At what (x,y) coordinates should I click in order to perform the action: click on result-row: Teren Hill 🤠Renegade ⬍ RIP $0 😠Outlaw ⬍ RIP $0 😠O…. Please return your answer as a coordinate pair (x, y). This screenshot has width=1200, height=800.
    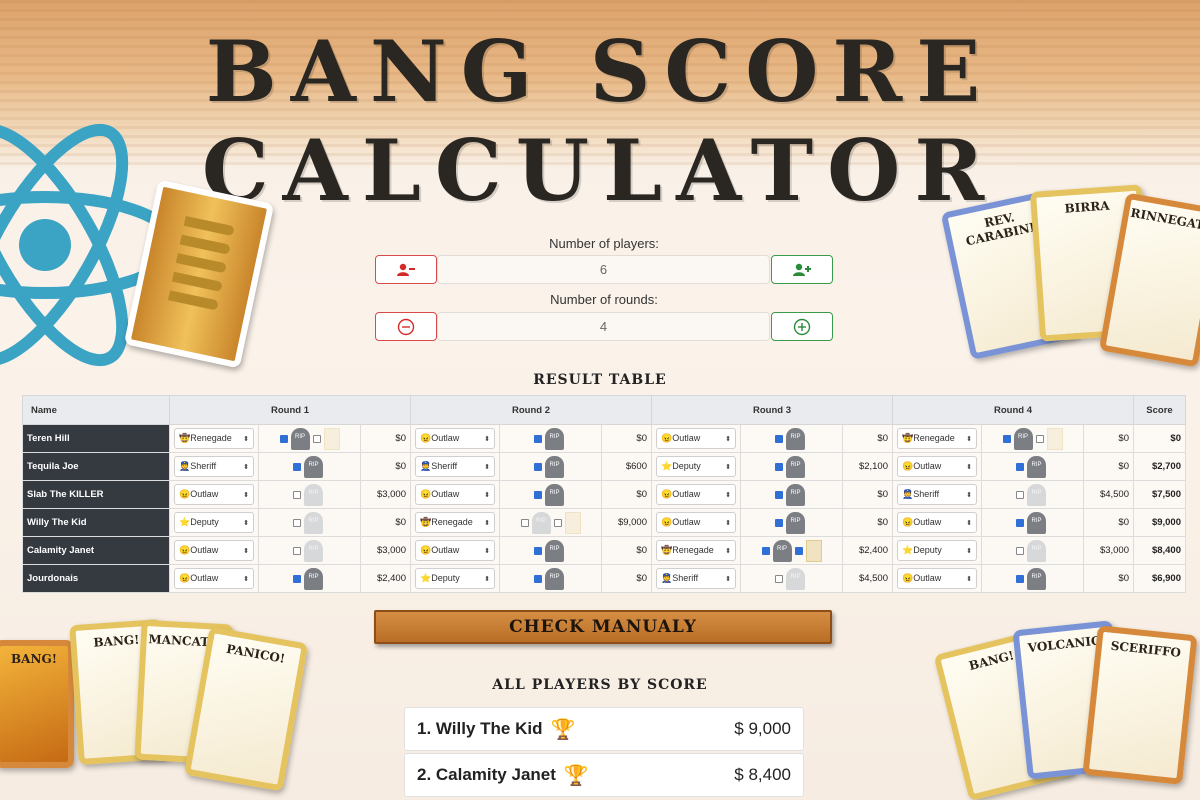
    Looking at the image, I should click on (604, 438).